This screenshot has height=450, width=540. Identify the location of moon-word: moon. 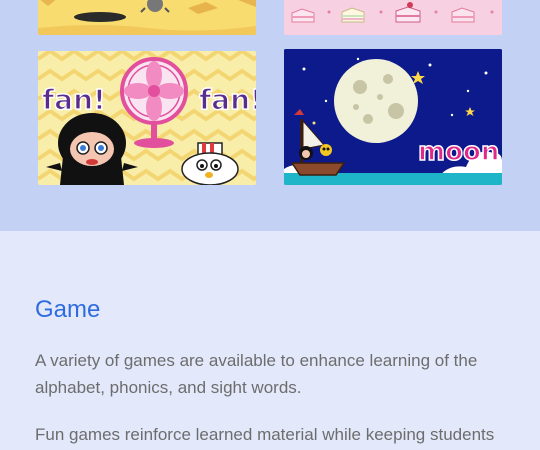
(458, 152).